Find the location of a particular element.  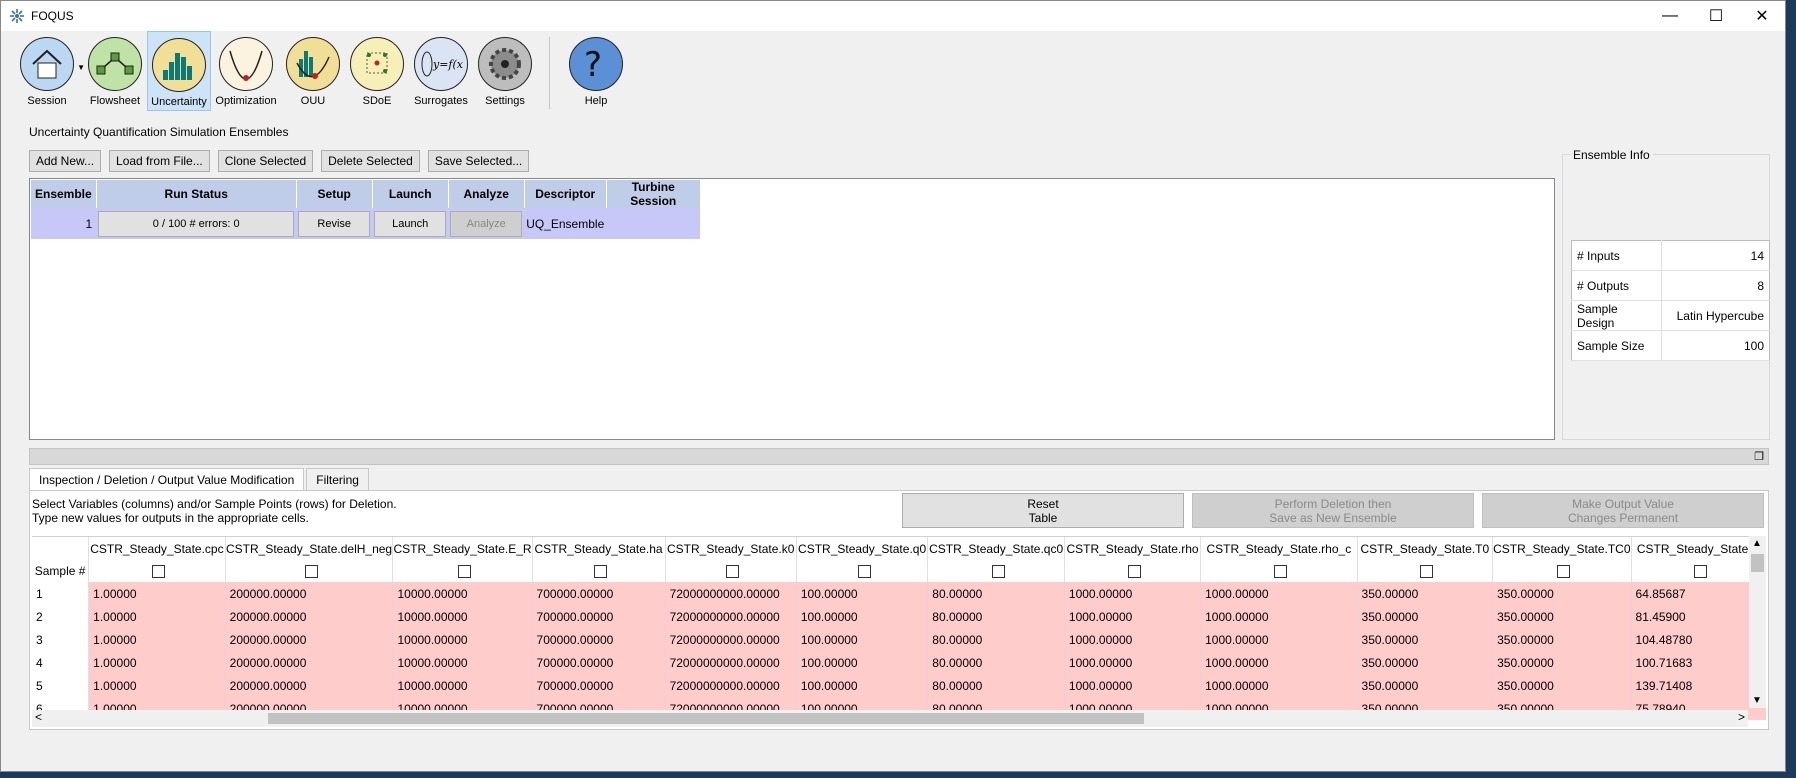

toolbar-ouu: OUU is located at coordinates (313, 71).